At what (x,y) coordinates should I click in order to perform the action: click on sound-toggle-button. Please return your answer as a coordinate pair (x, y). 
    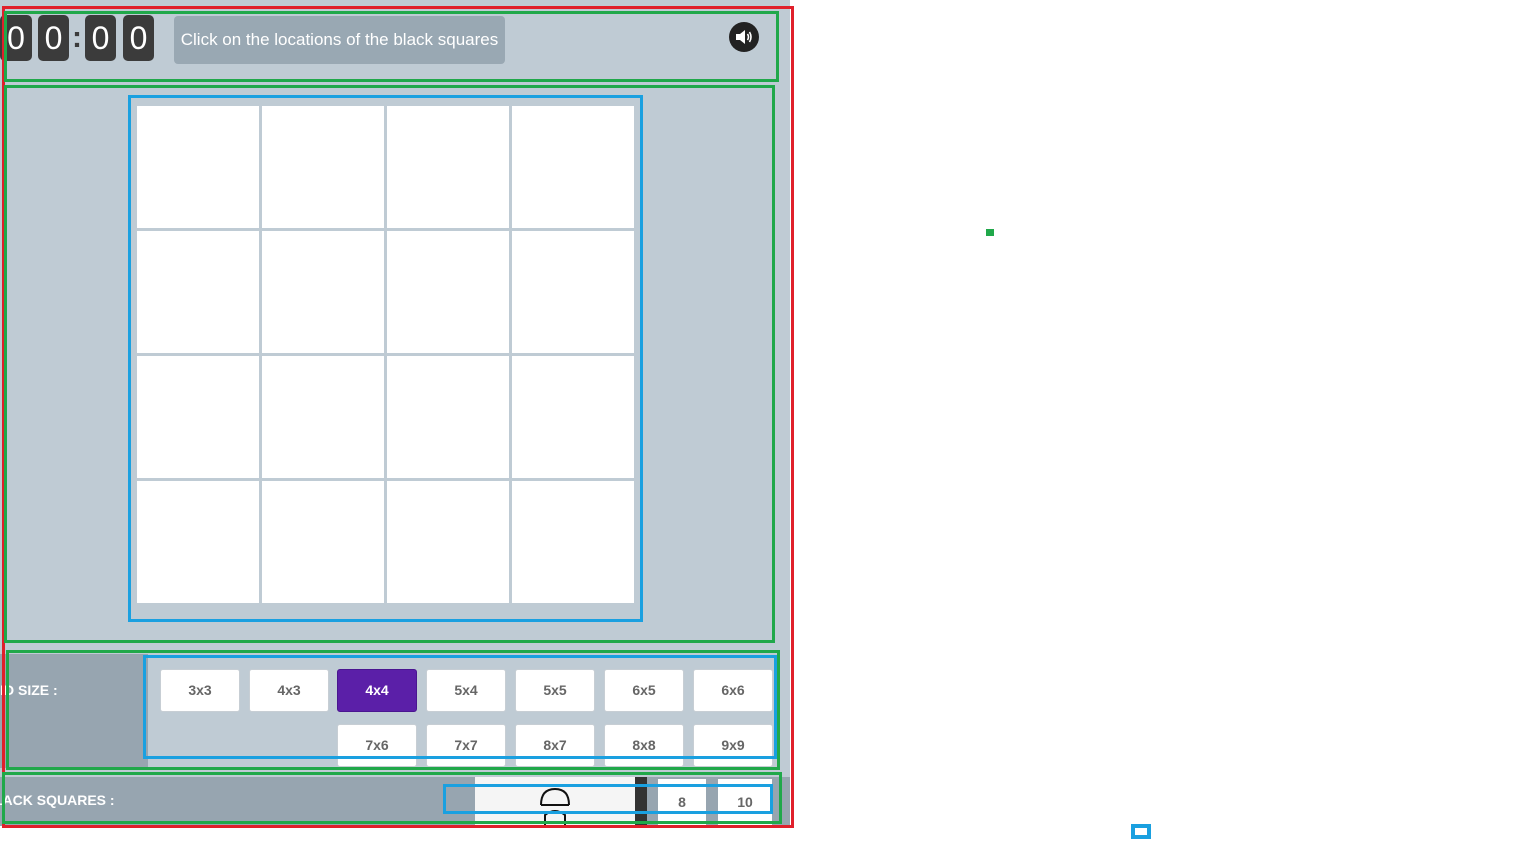
    Looking at the image, I should click on (744, 37).